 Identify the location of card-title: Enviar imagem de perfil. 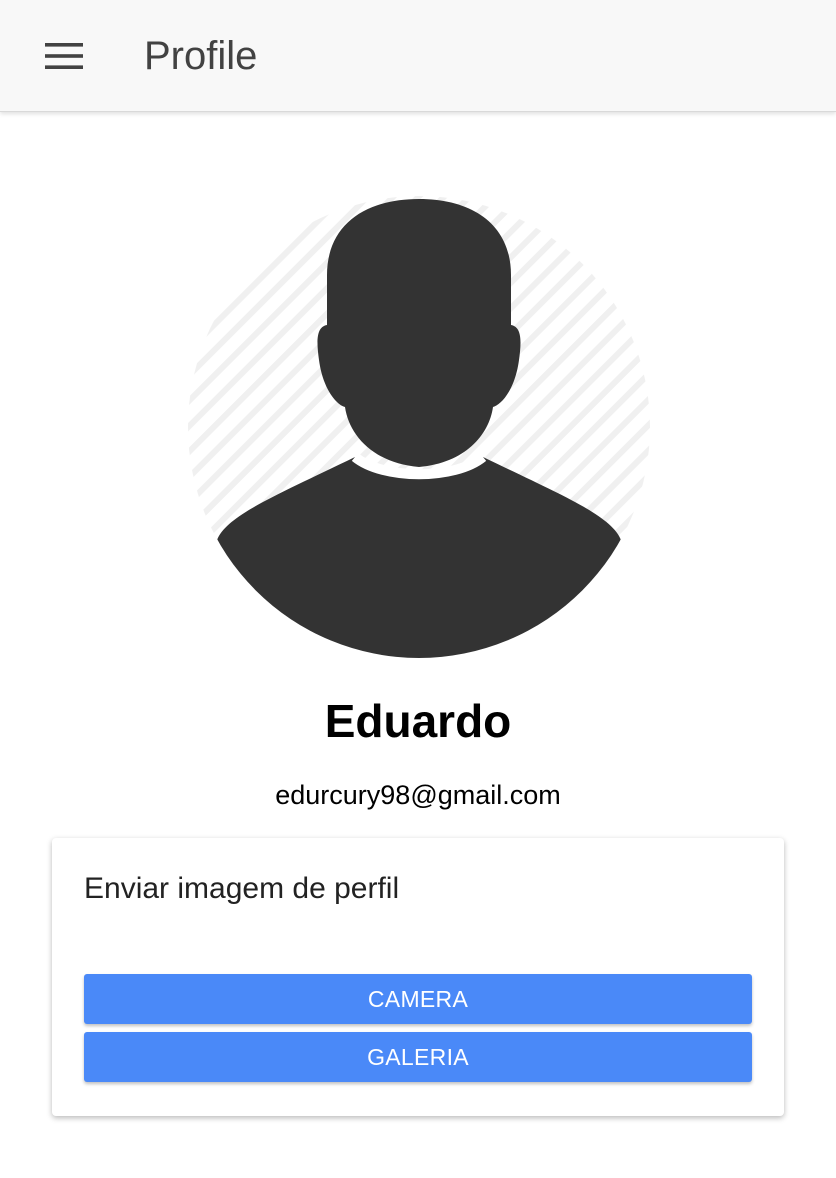
(242, 888).